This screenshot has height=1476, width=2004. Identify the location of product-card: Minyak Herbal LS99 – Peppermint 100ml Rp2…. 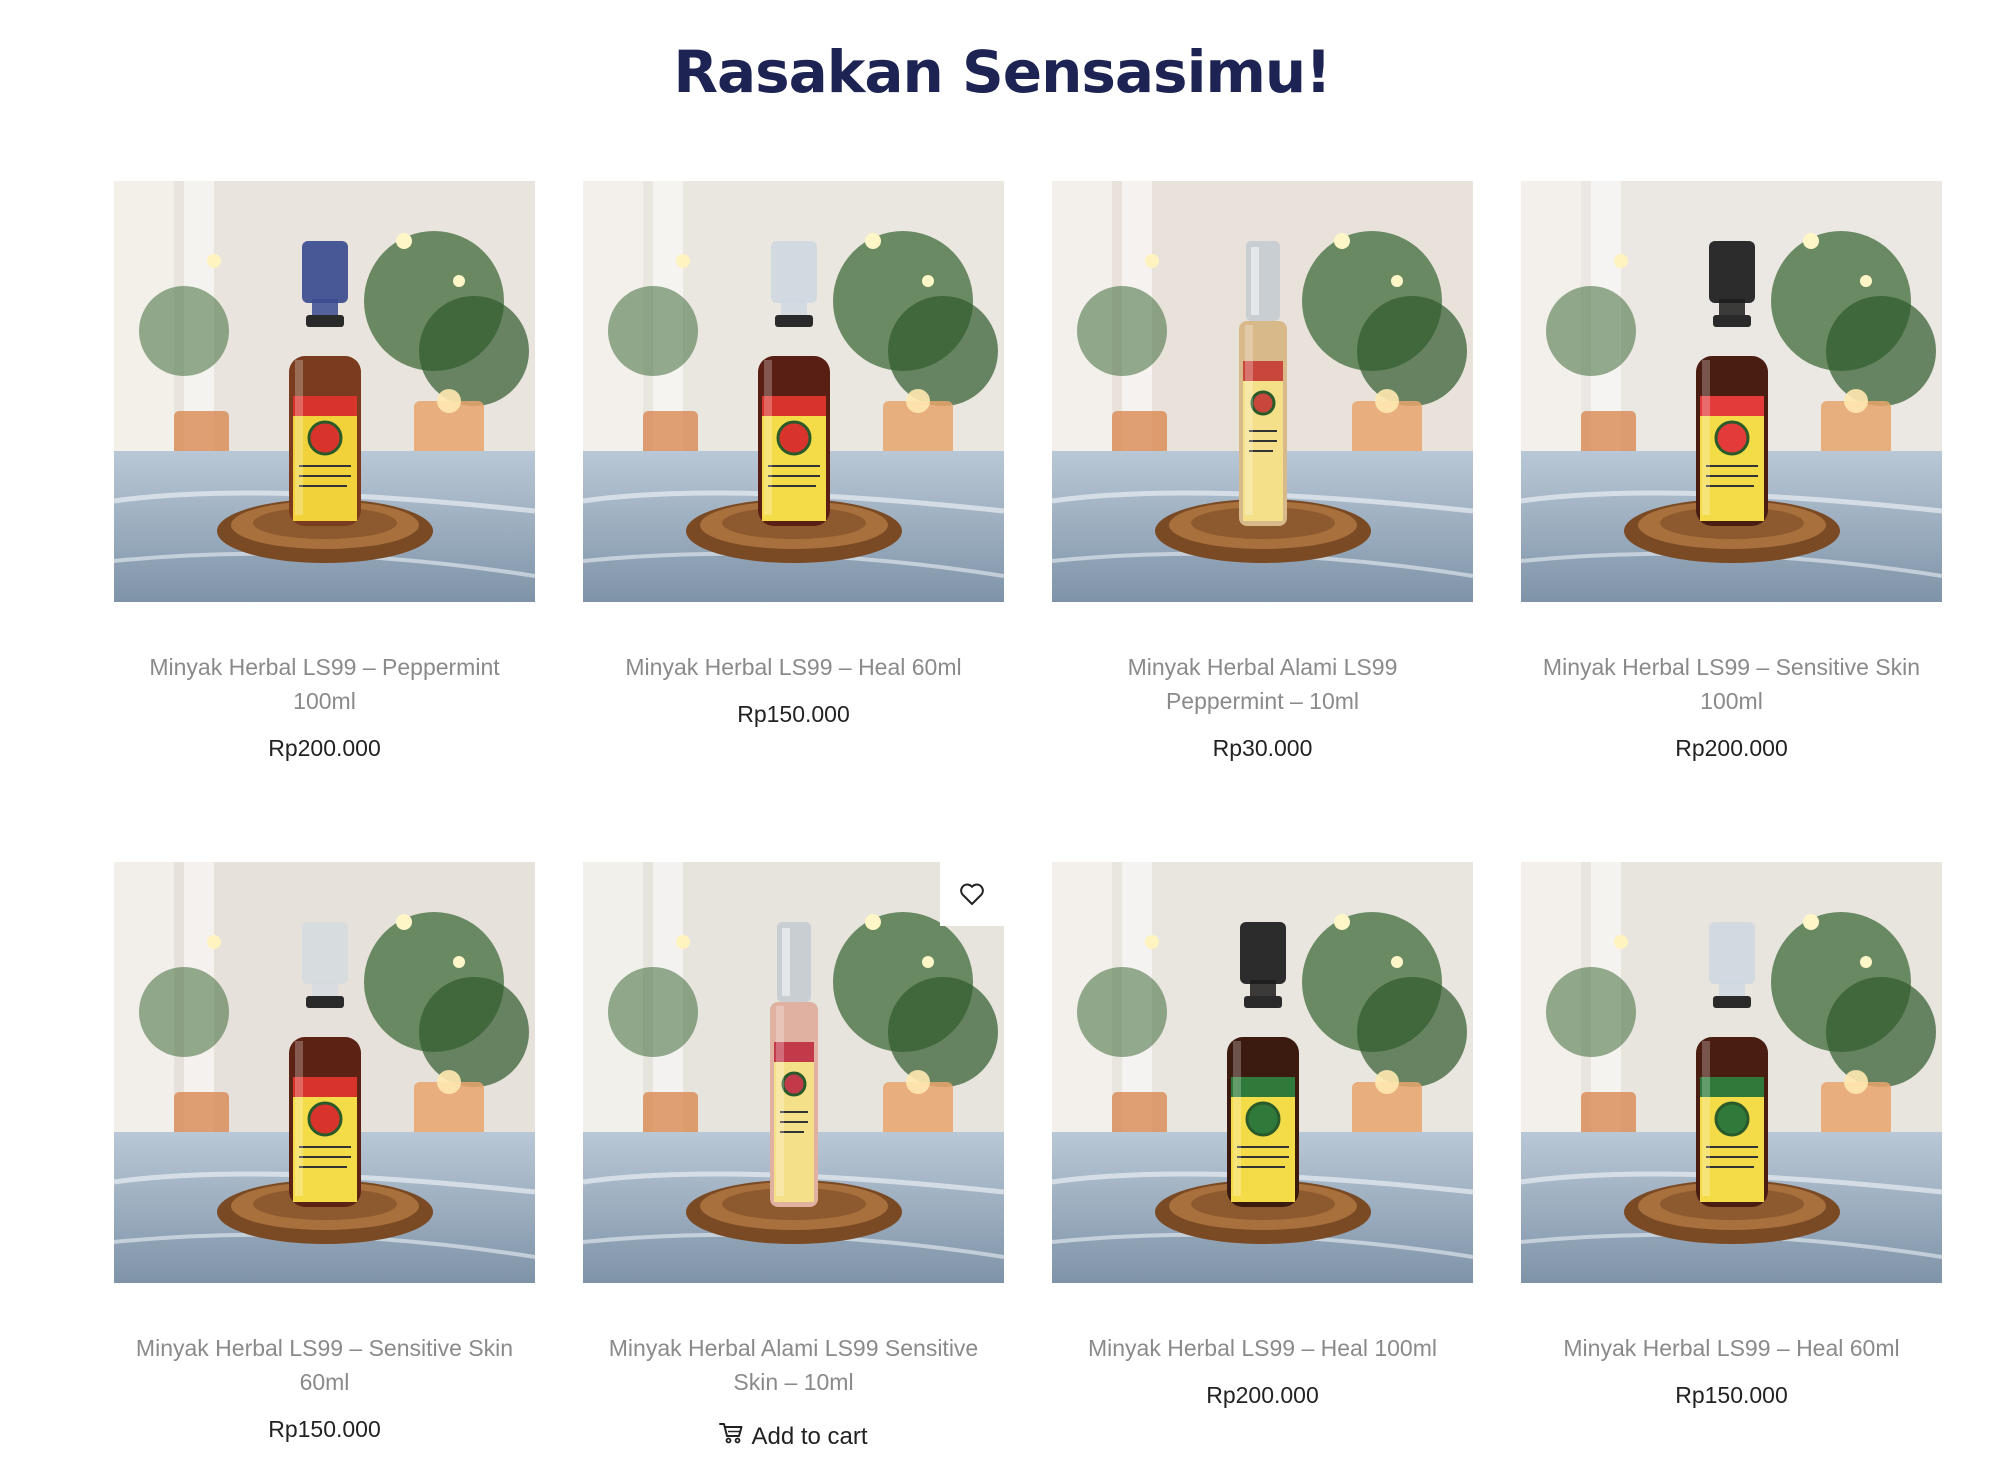
(324, 521).